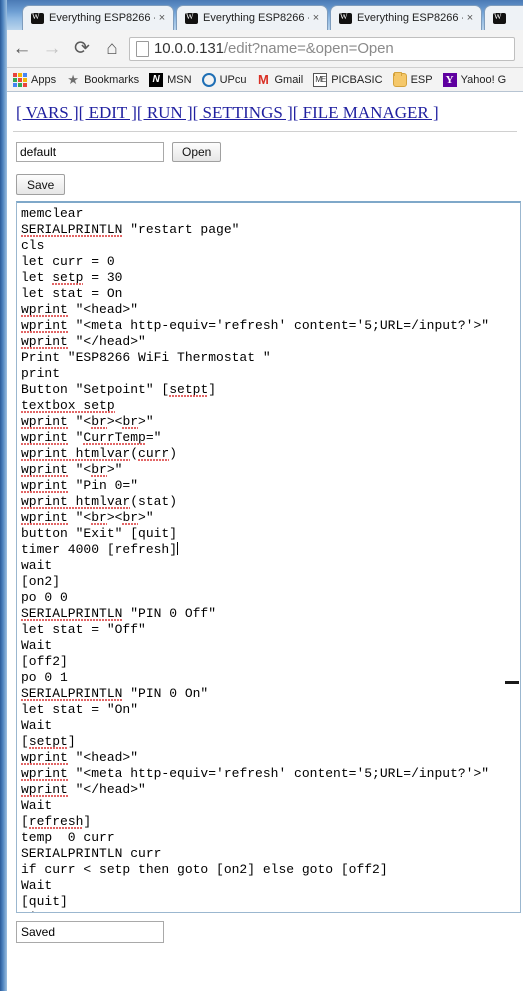 This screenshot has width=523, height=991. Describe the element at coordinates (83, 629) in the screenshot. I see `code-line: let stat = "Off"` at that location.